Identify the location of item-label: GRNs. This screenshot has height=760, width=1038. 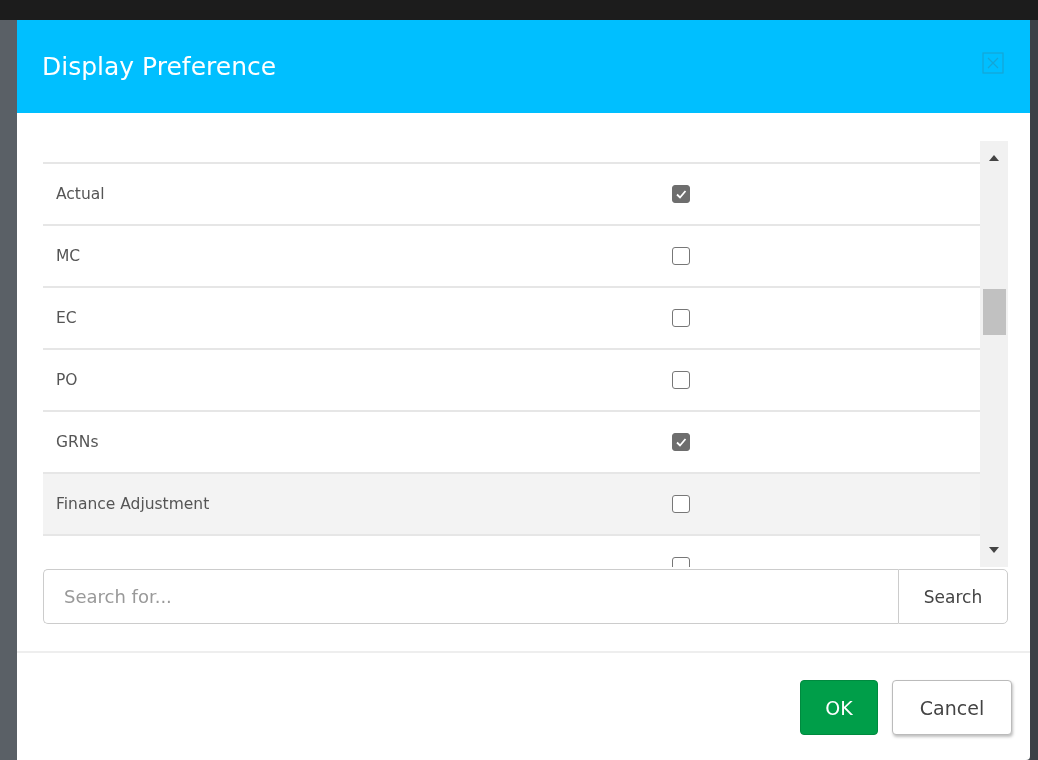
(78, 442).